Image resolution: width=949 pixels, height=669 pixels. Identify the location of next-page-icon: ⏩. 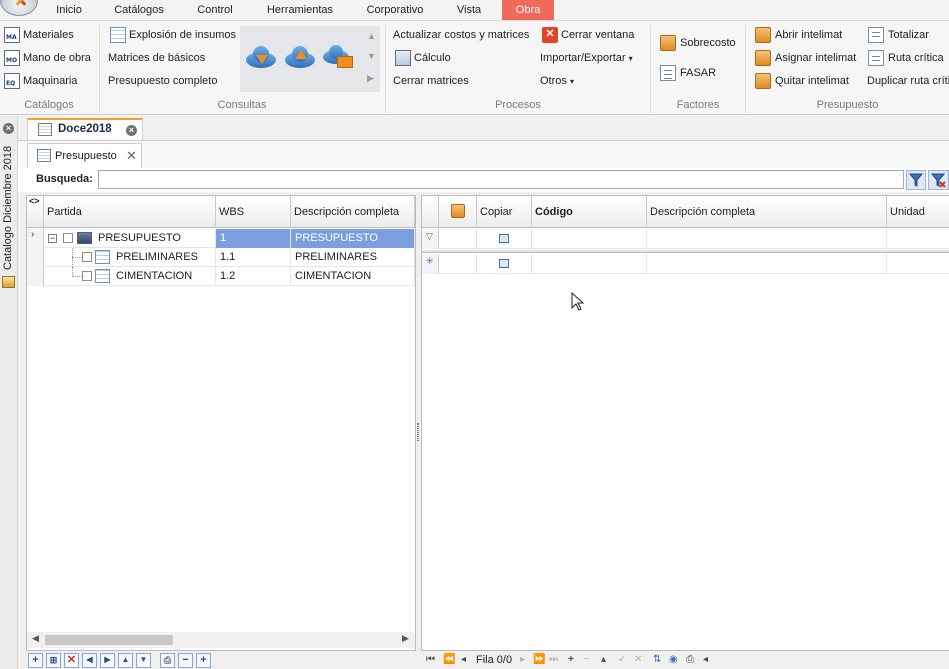
(539, 659).